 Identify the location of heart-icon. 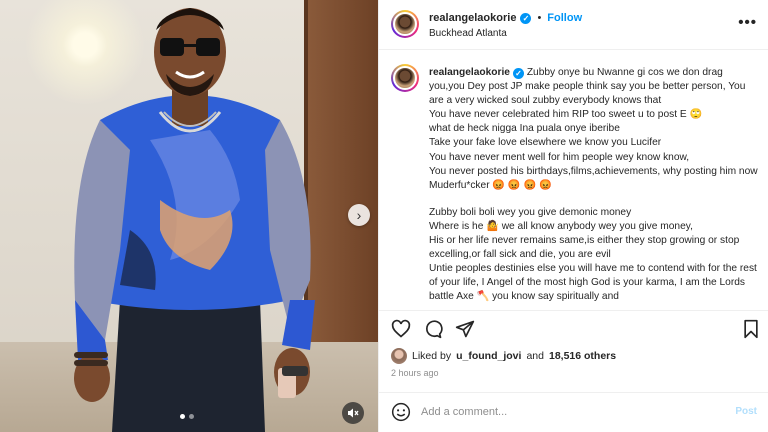
(401, 329).